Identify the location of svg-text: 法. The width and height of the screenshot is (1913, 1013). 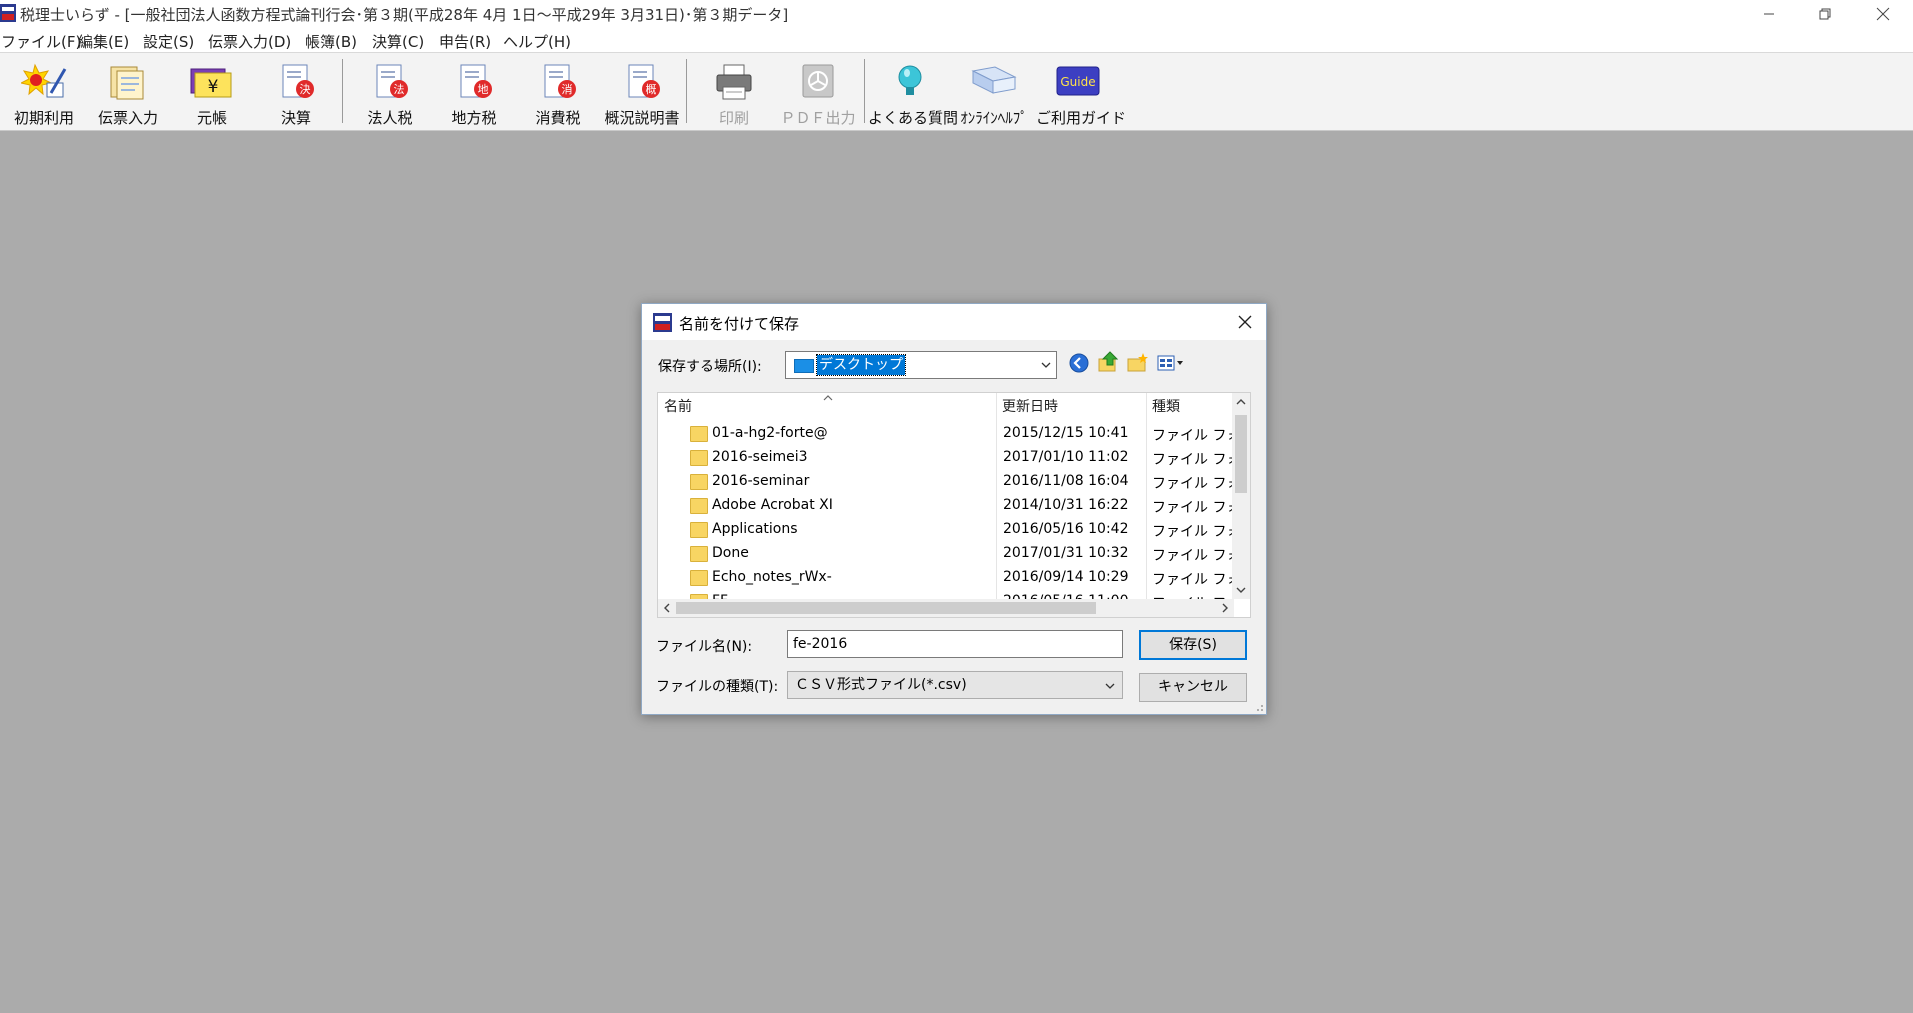
(399, 89).